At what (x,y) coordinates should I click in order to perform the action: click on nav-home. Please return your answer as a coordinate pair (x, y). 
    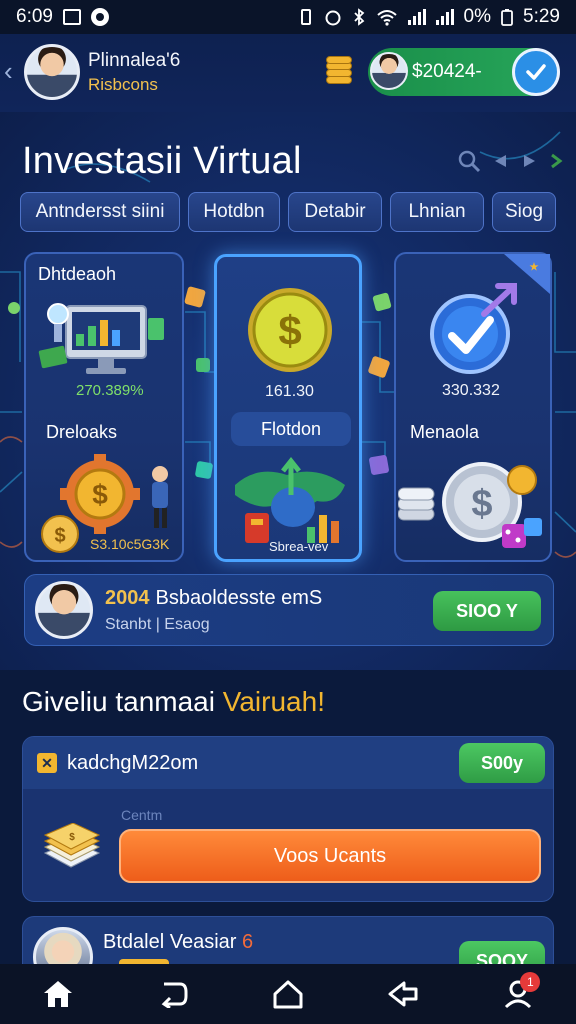
    Looking at the image, I should click on (58, 994).